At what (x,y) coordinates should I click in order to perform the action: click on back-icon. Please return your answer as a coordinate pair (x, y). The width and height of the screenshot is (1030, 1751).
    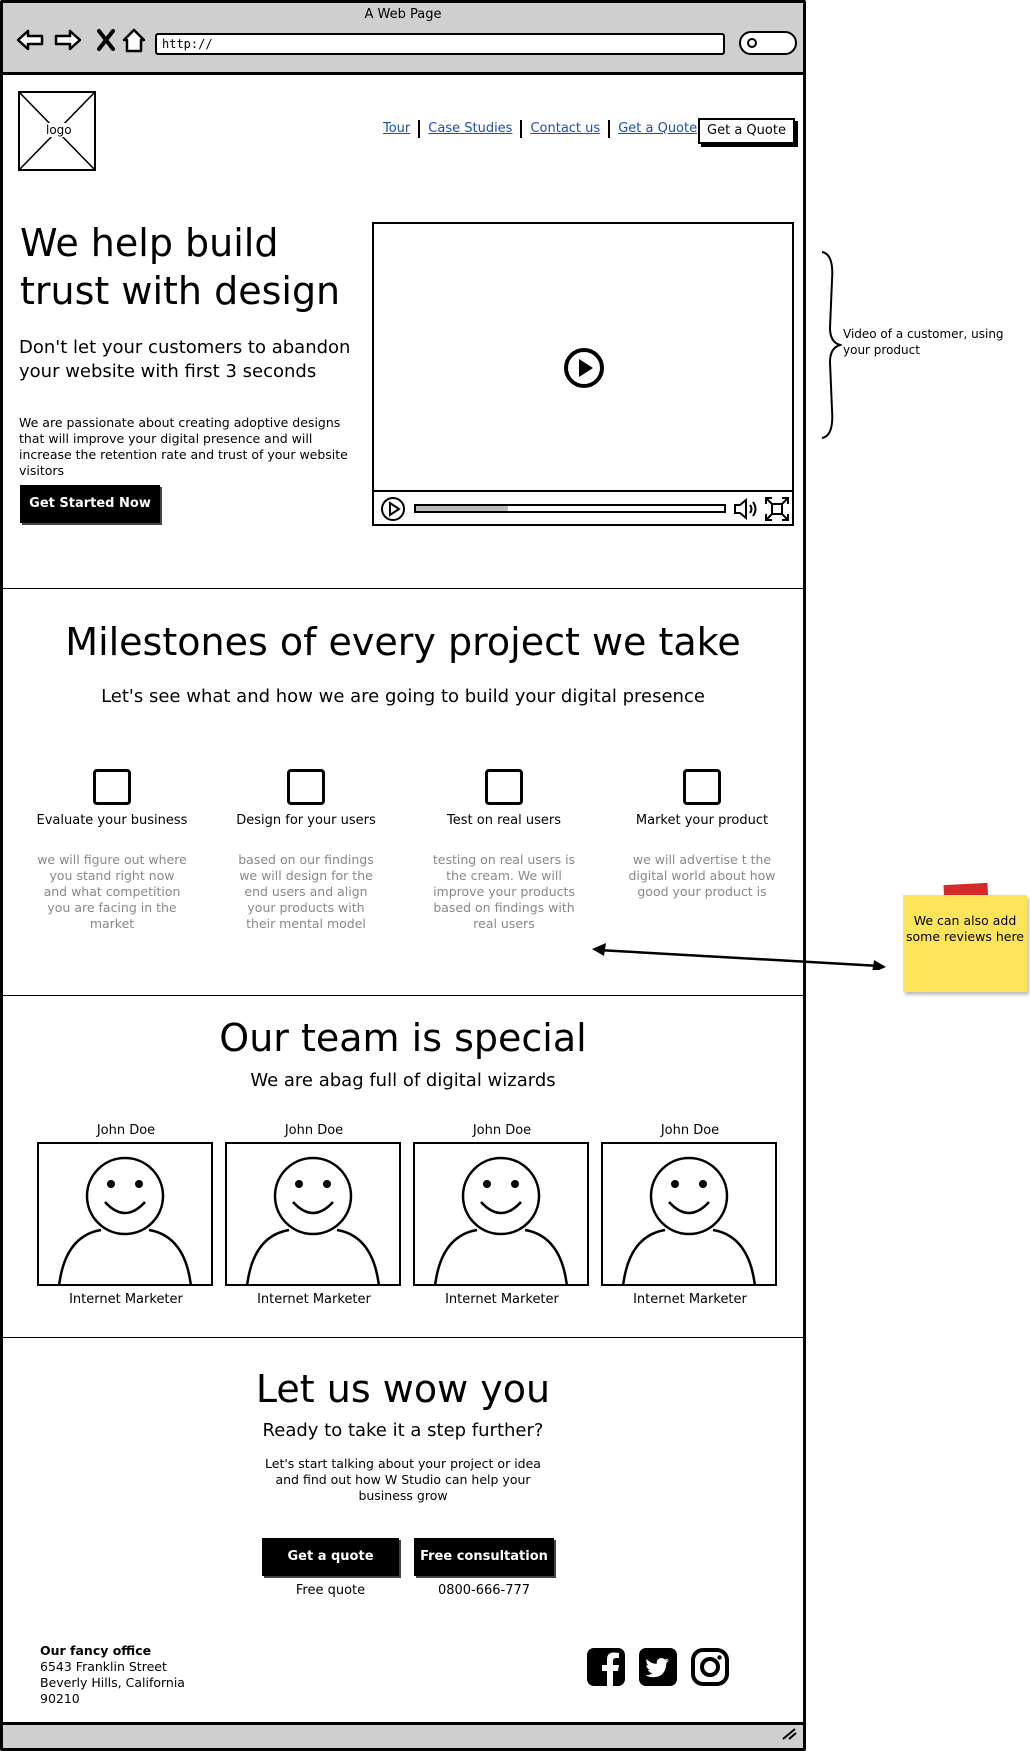
    Looking at the image, I should click on (30, 40).